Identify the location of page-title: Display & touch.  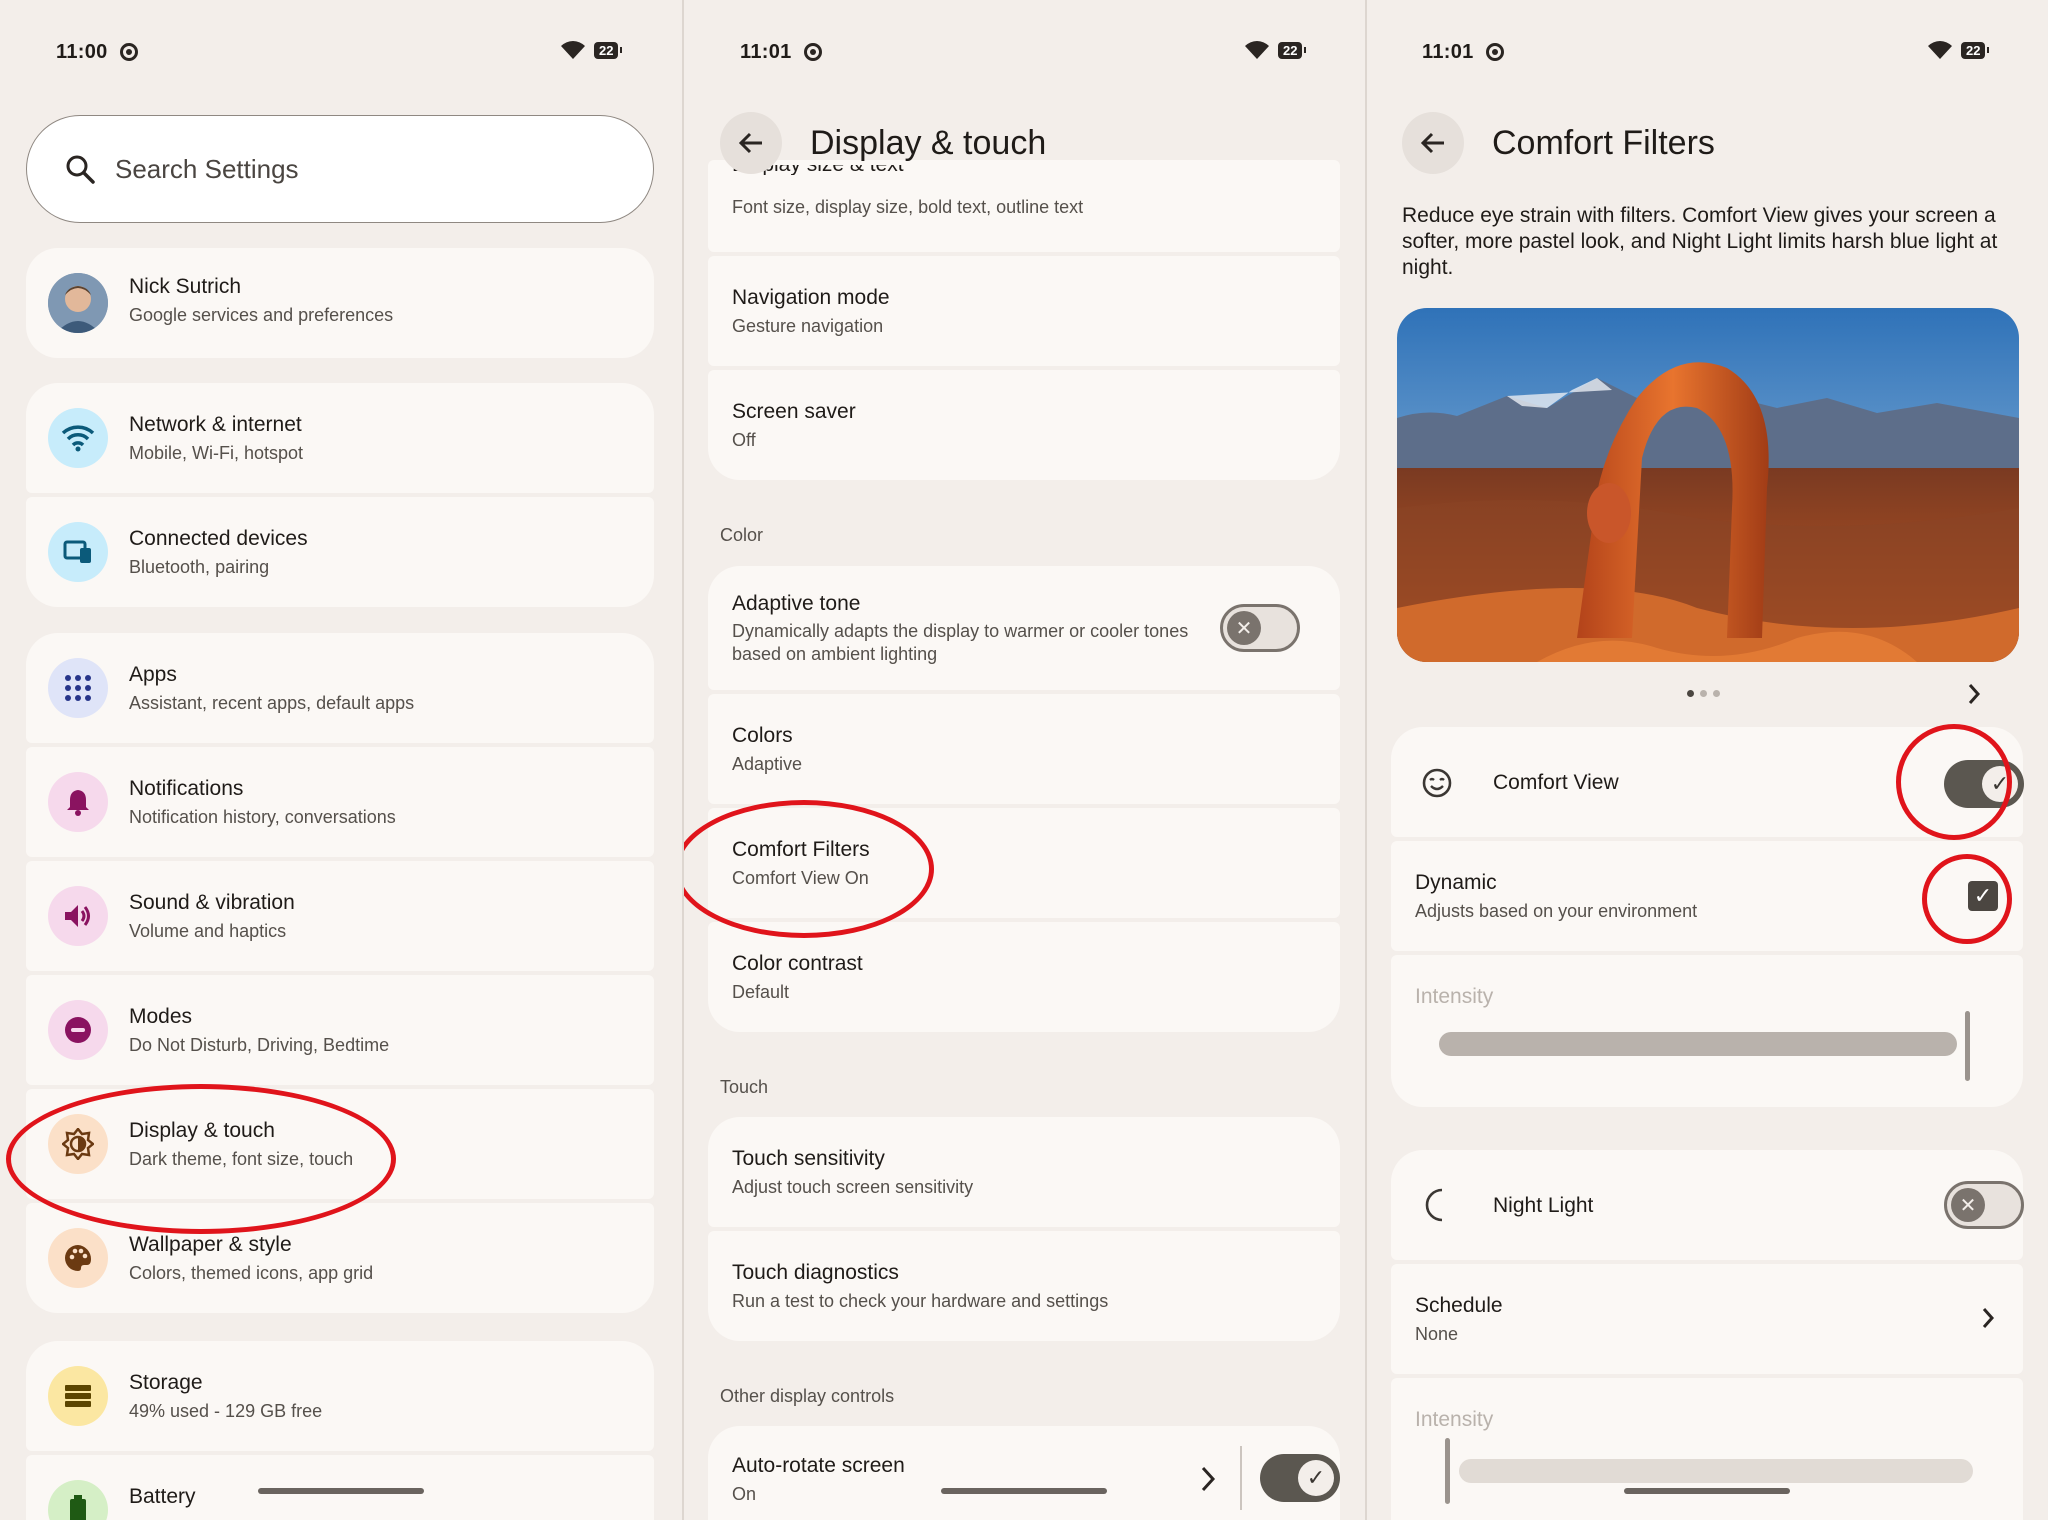
(928, 142).